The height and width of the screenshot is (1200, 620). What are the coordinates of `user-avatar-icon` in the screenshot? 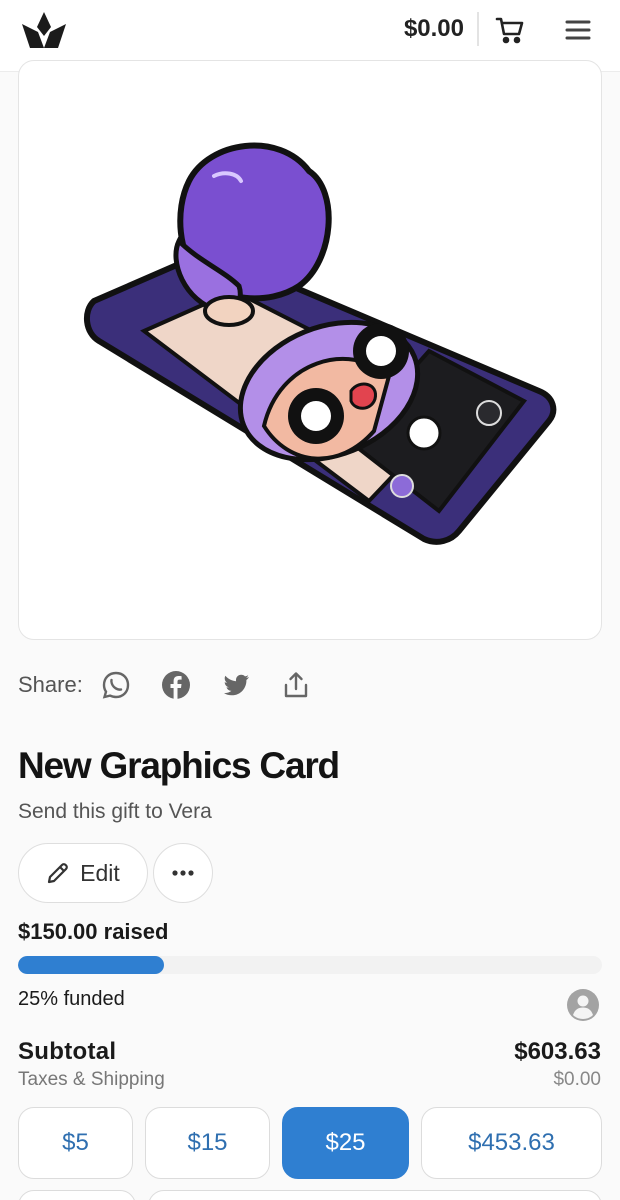 It's located at (583, 1005).